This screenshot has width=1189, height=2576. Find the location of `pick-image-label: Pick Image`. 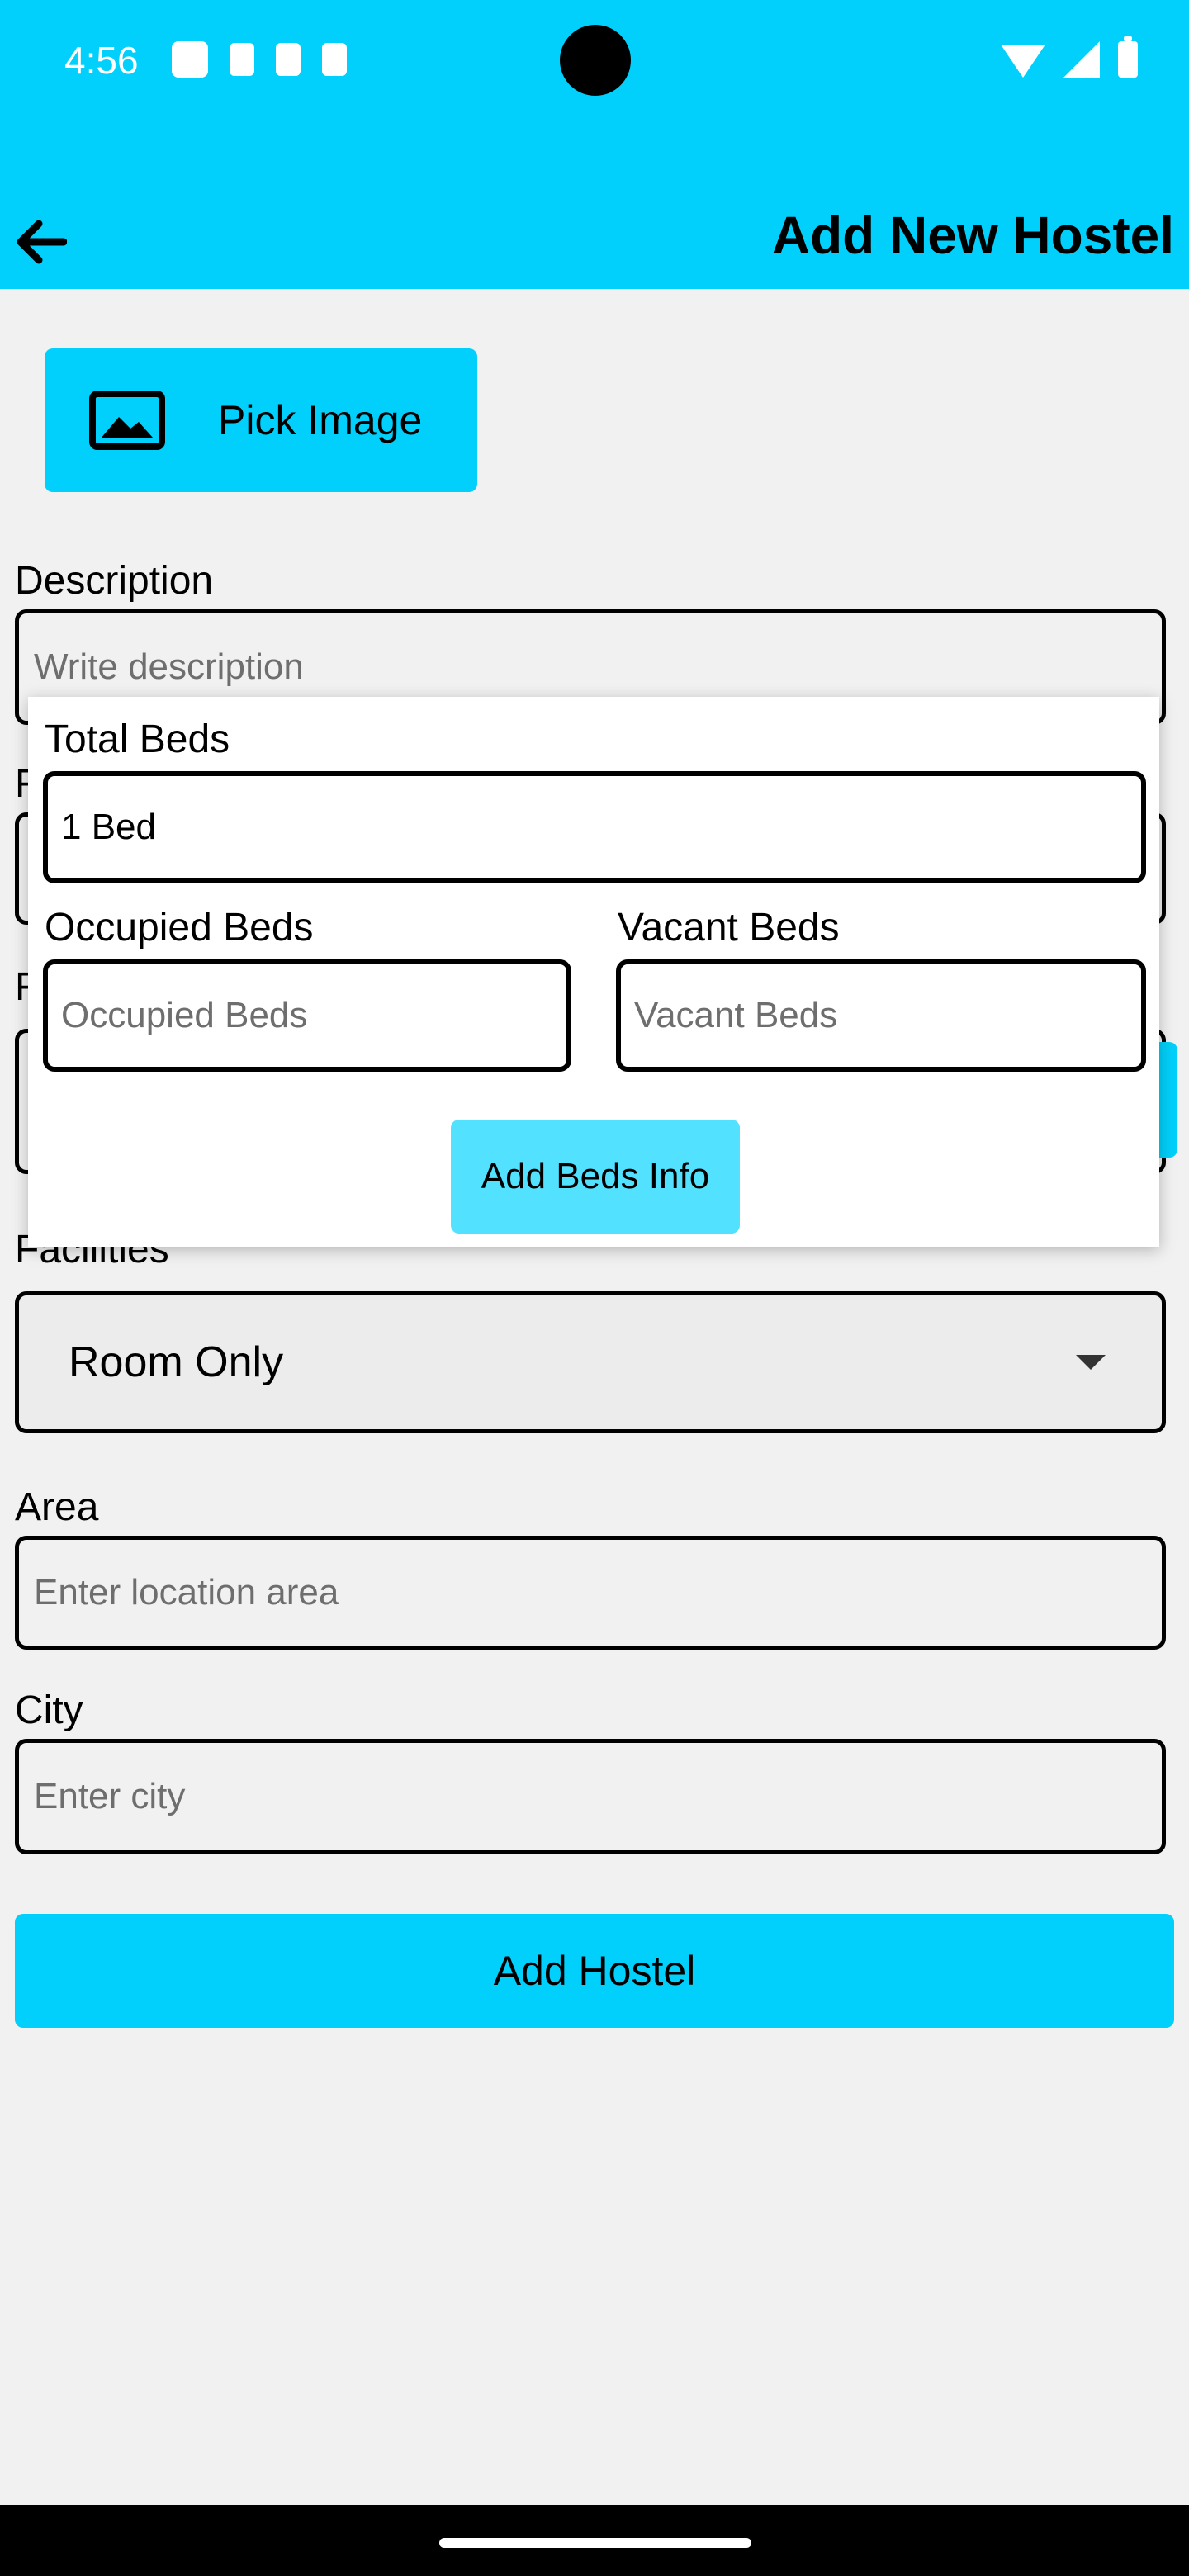

pick-image-label: Pick Image is located at coordinates (320, 420).